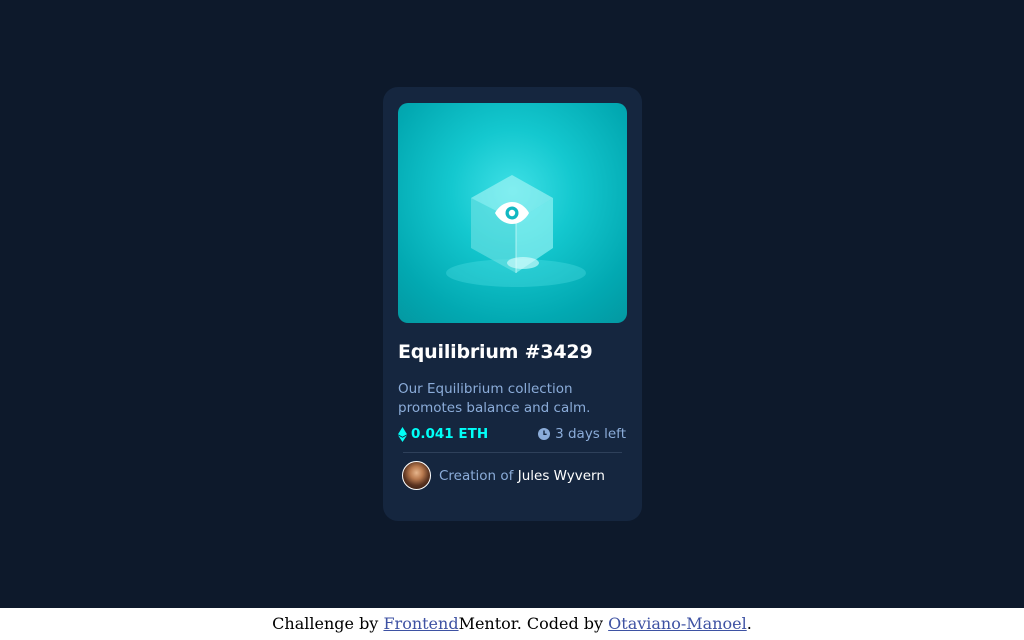 The width and height of the screenshot is (1024, 640). I want to click on ethereum-icon, so click(402, 434).